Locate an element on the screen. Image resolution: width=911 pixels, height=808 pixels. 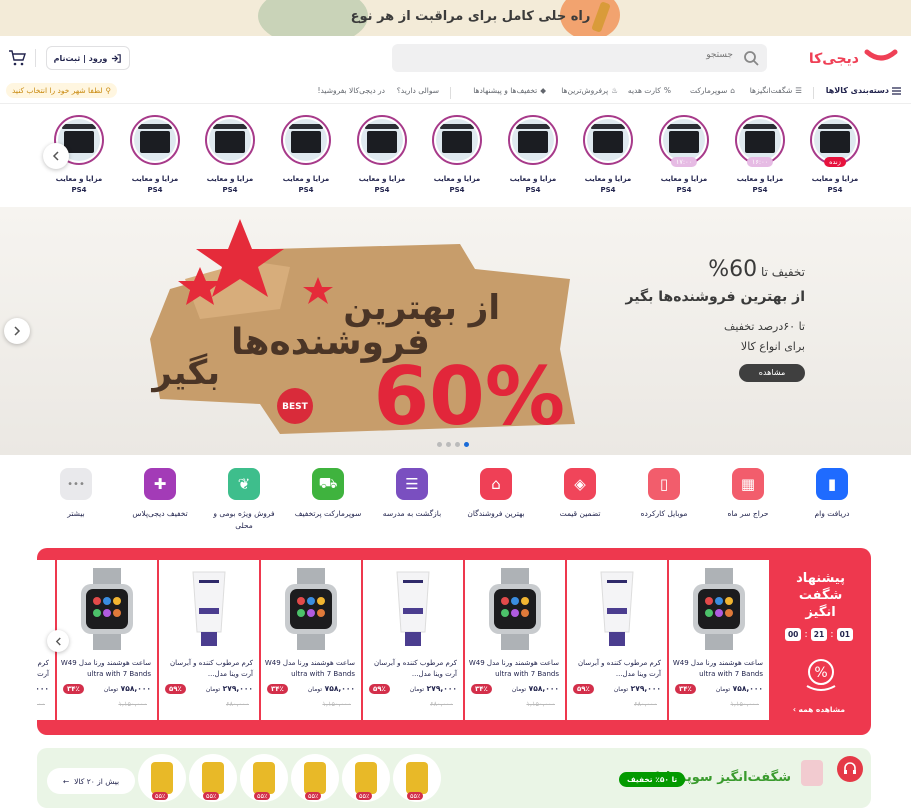
item-discount-badge: ۵۵٪ is located at coordinates (313, 796).